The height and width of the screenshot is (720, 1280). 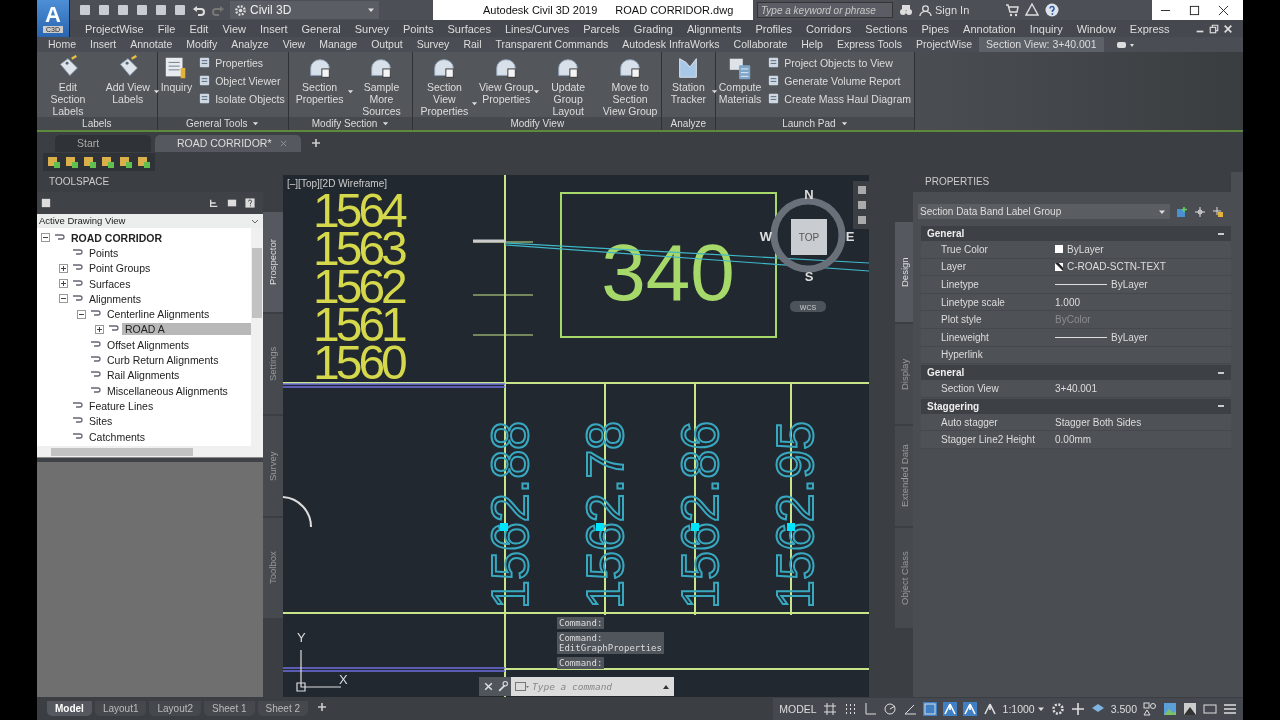 I want to click on tree-icon, so click(x=214, y=203).